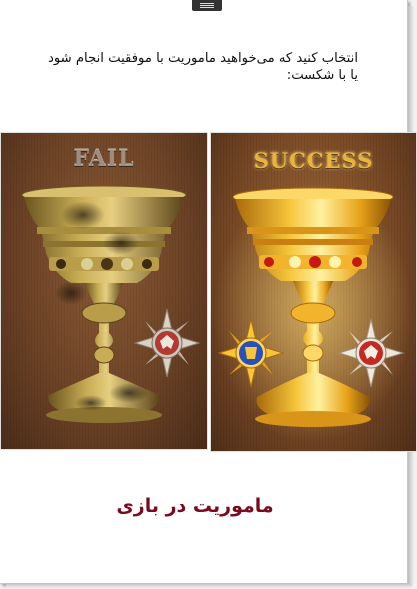 This screenshot has height=589, width=417. What do you see at coordinates (208, 585) in the screenshot?
I see `page-edge-shadow-bottom` at bounding box center [208, 585].